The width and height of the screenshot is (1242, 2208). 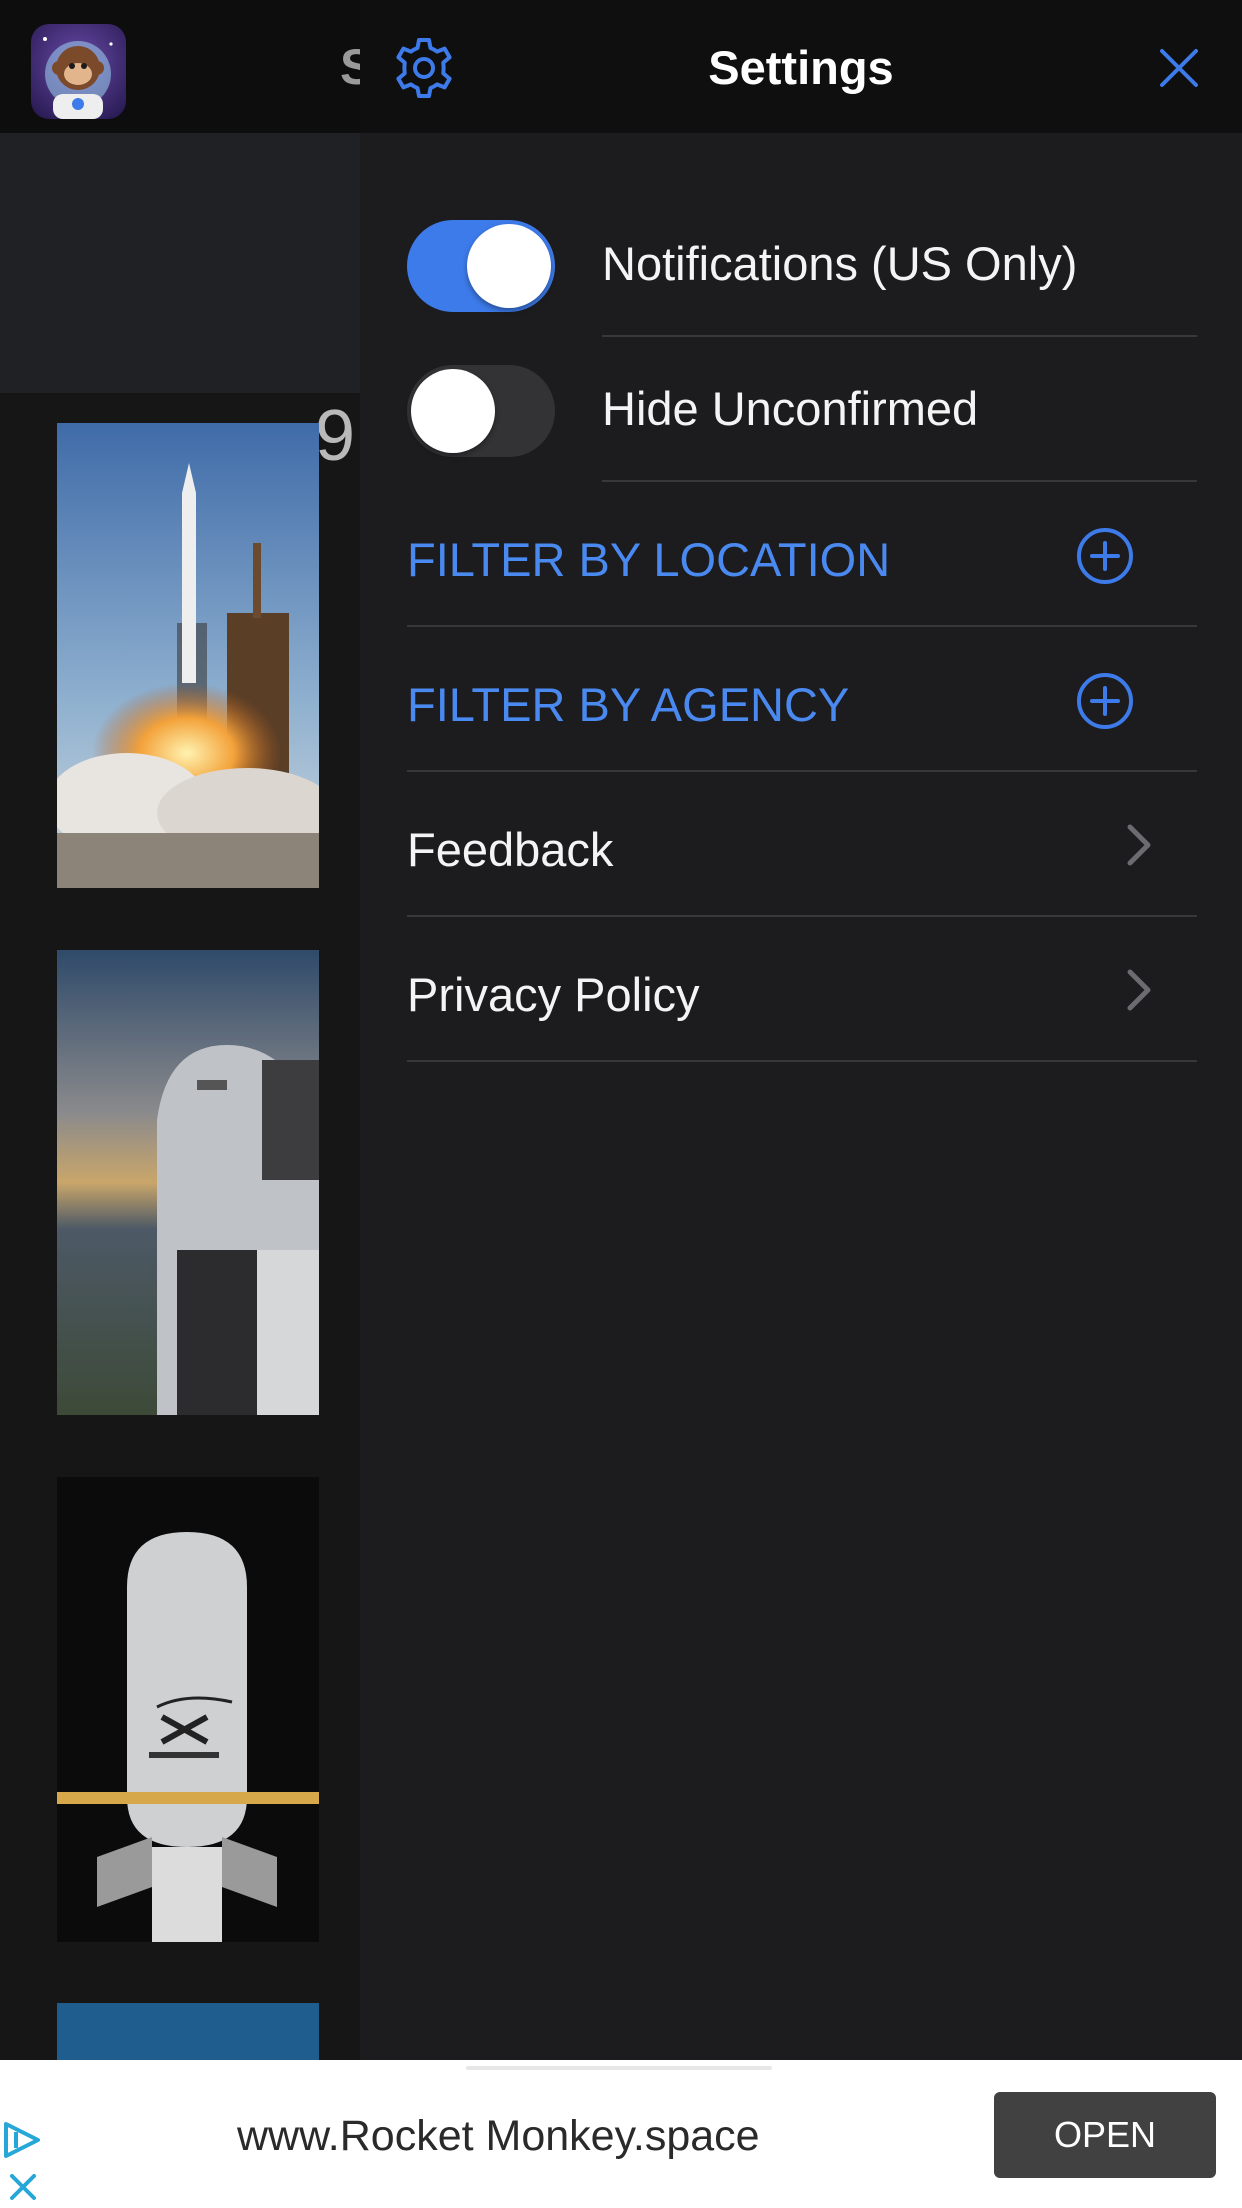 I want to click on hide-unconfirmed-toggle, so click(x=481, y=411).